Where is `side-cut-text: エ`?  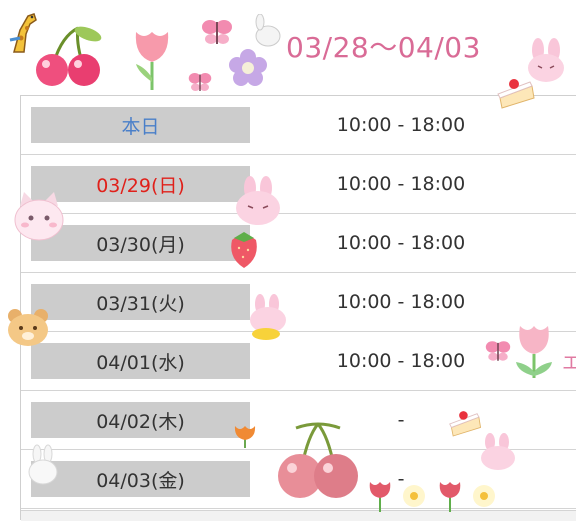
side-cut-text: エ is located at coordinates (569, 363).